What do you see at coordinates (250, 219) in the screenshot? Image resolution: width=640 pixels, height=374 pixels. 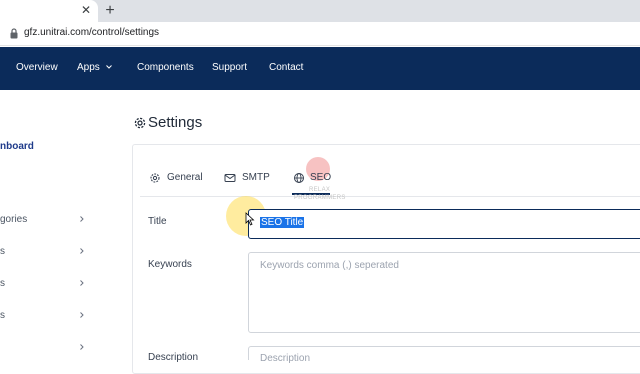 I see `text-cursor-icon` at bounding box center [250, 219].